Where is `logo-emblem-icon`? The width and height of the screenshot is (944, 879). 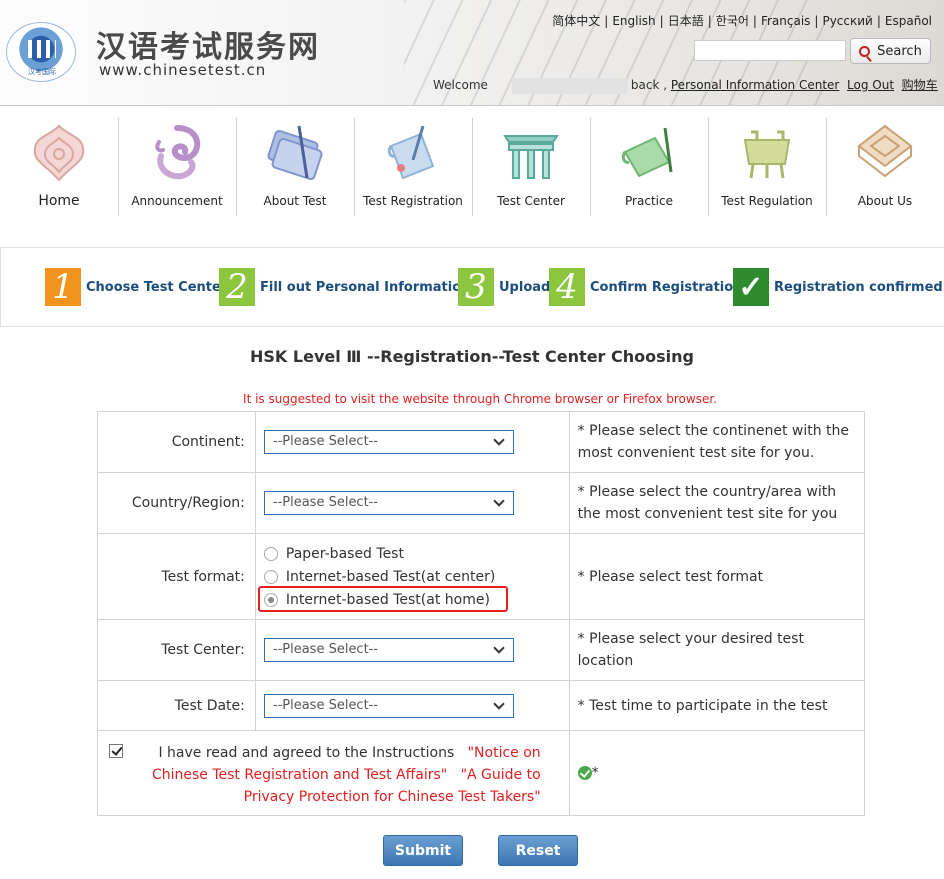 logo-emblem-icon is located at coordinates (42, 49).